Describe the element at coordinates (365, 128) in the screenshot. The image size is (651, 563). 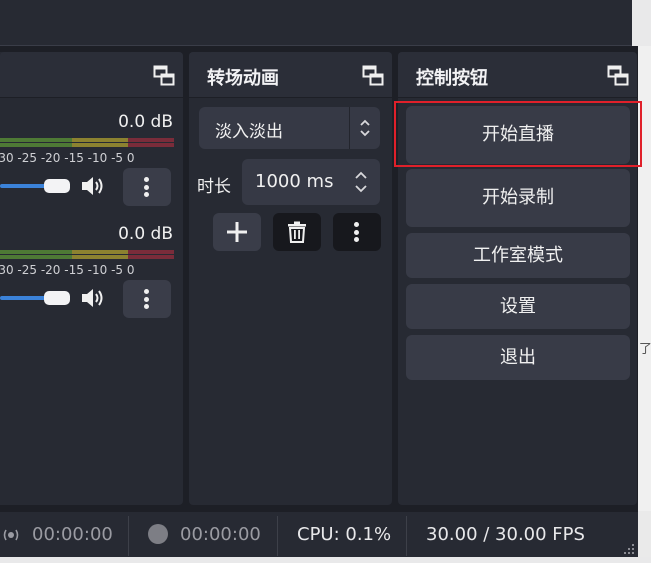
I see `chevron-updown-icon` at that location.